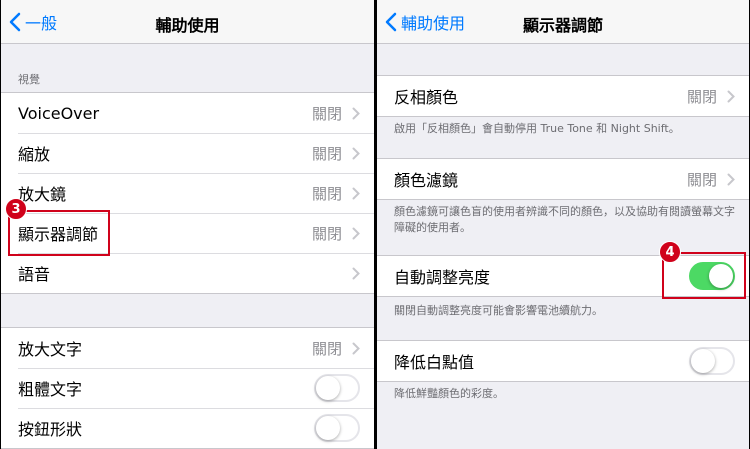 The image size is (750, 449). I want to click on row-reduce-white-point: 降低白點值, so click(563, 361).